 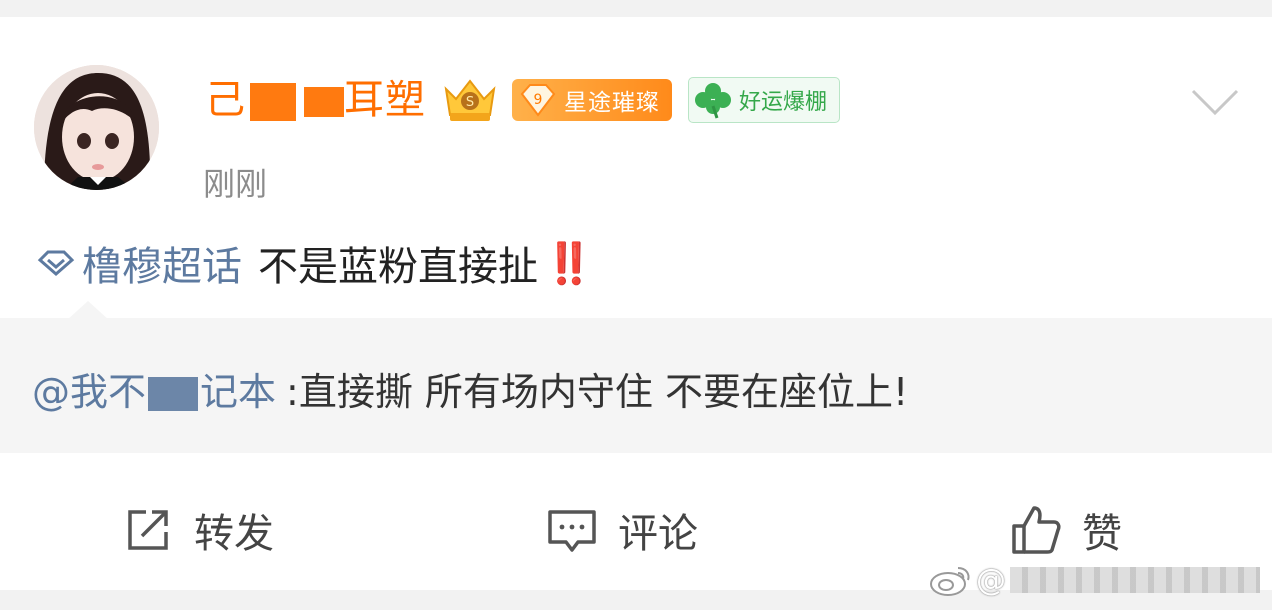 I want to click on avatar, so click(x=96, y=127).